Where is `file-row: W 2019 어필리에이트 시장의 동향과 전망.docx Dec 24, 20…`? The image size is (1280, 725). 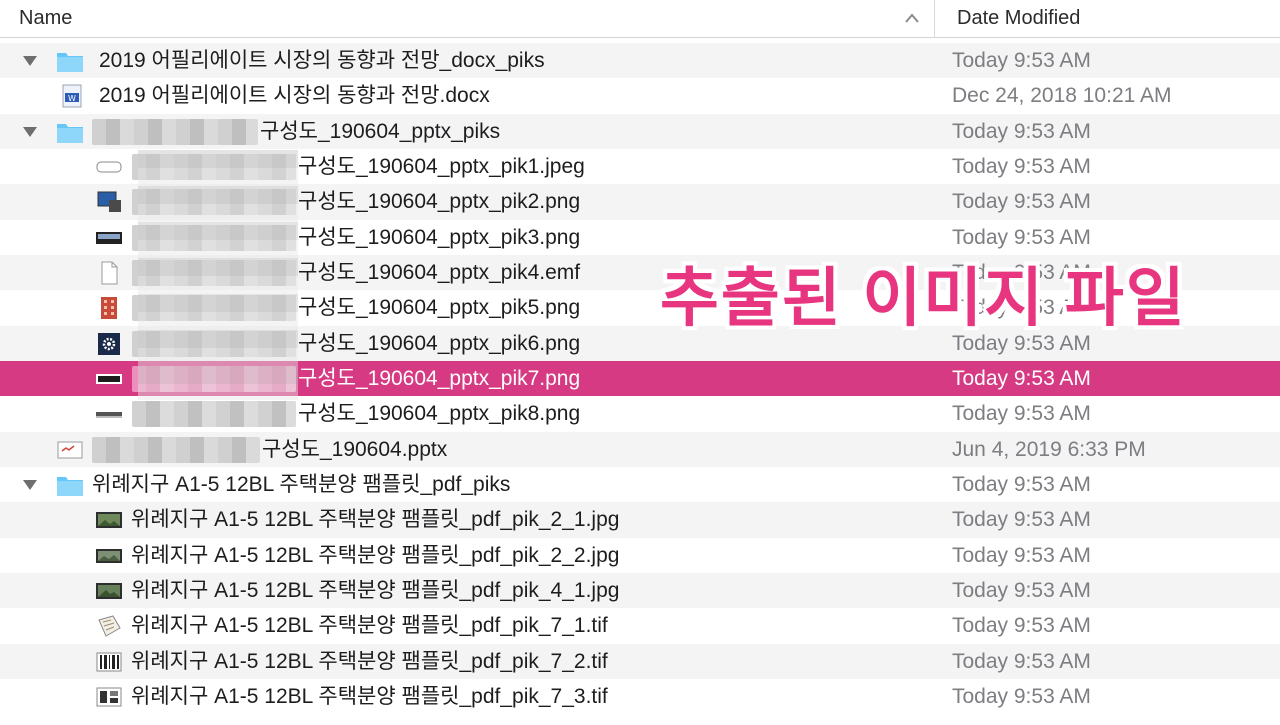 file-row: W 2019 어필리에이트 시장의 동향과 전망.docx Dec 24, 20… is located at coordinates (640, 95).